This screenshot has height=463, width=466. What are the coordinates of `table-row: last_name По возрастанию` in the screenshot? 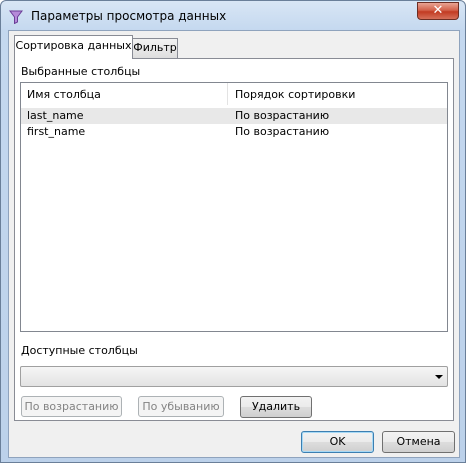 It's located at (234, 116).